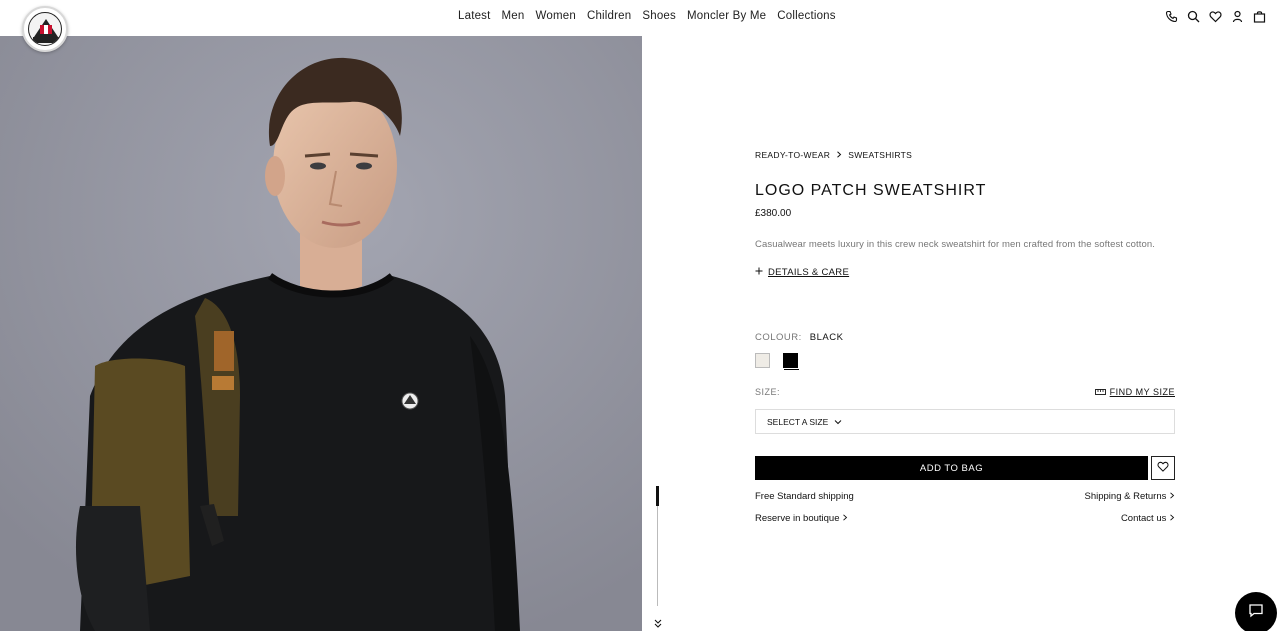  Describe the element at coordinates (790, 360) in the screenshot. I see `swatch-black` at that location.